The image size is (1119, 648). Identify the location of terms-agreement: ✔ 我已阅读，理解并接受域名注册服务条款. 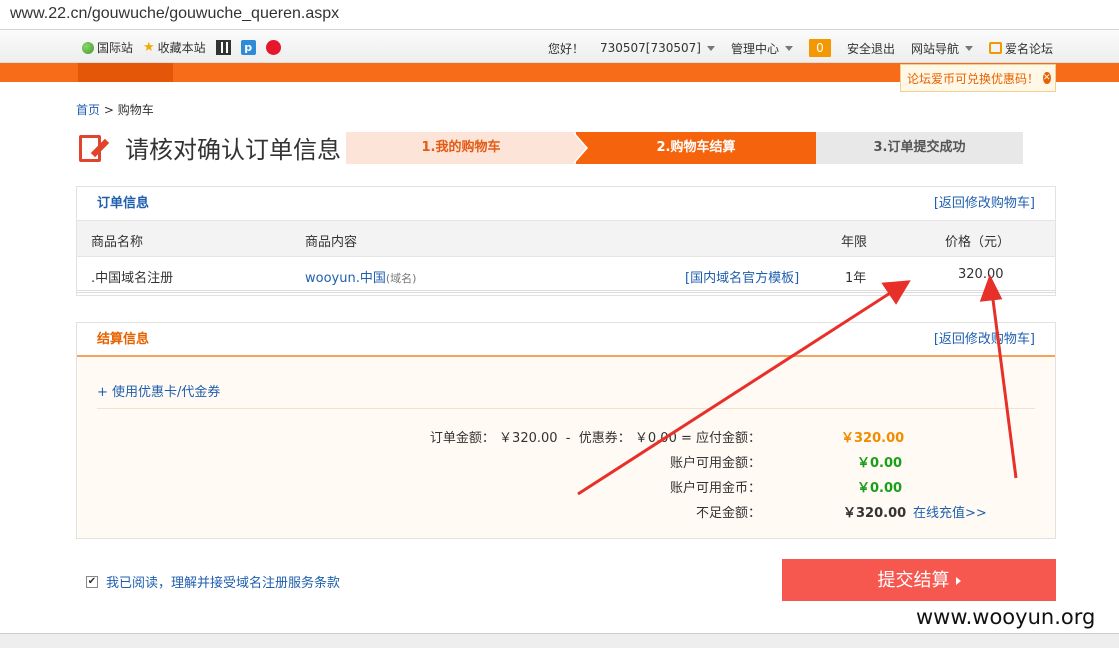
(213, 581).